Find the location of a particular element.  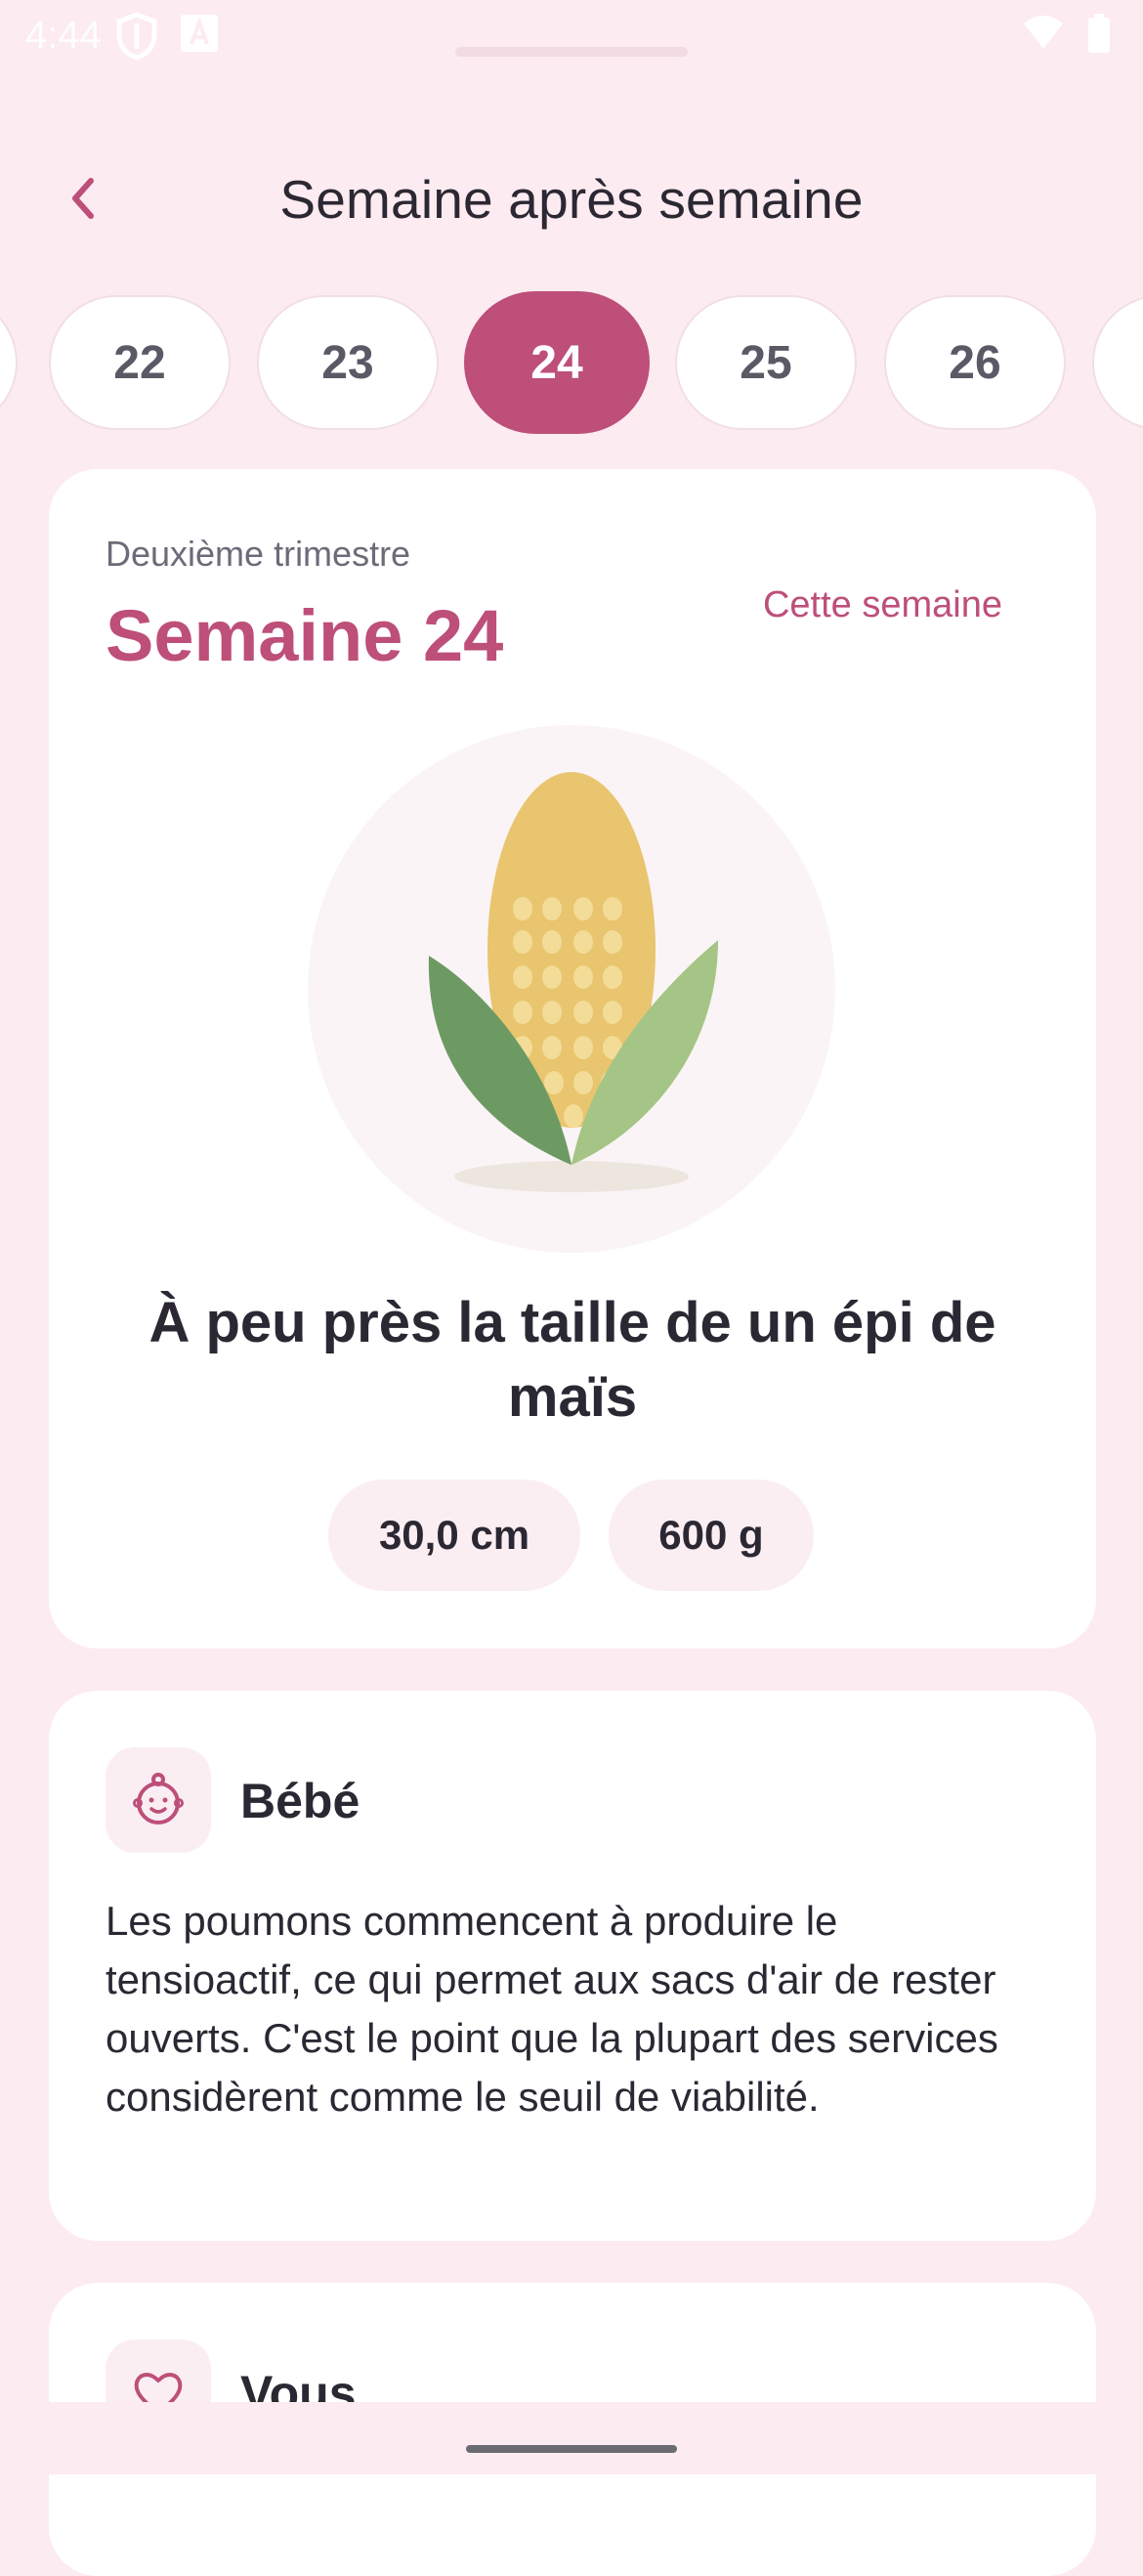

week-chip-25: 25 is located at coordinates (766, 362).